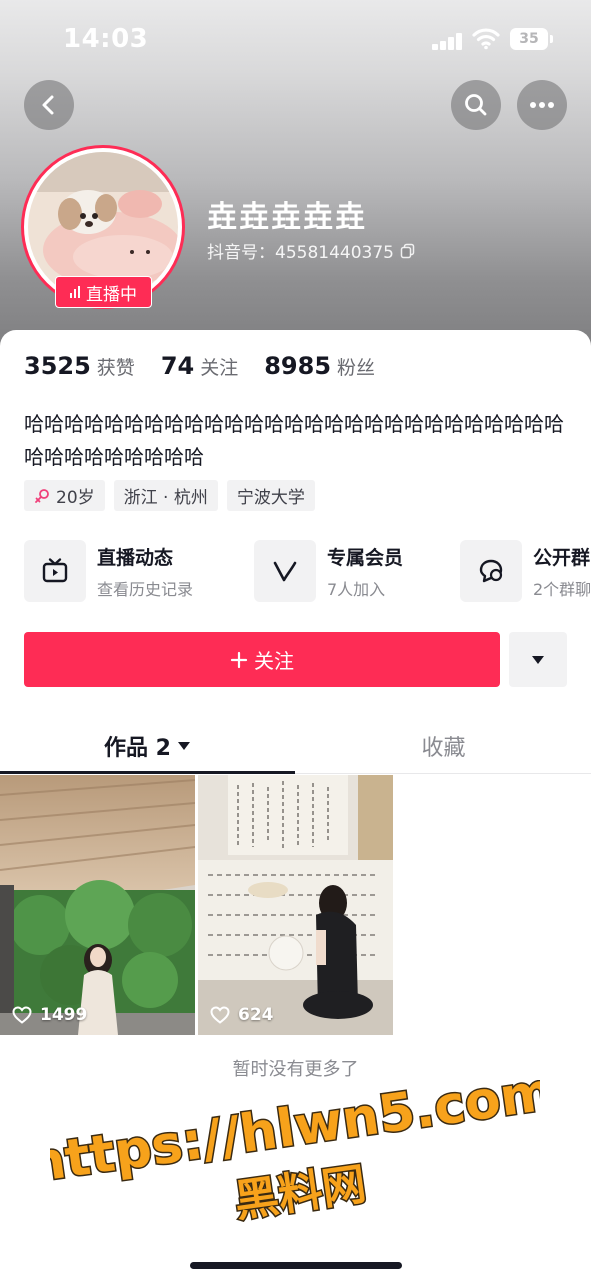 The height and width of the screenshot is (1280, 591). Describe the element at coordinates (295, 1069) in the screenshot. I see `no-more-content-text: 暂时没有更多了` at that location.